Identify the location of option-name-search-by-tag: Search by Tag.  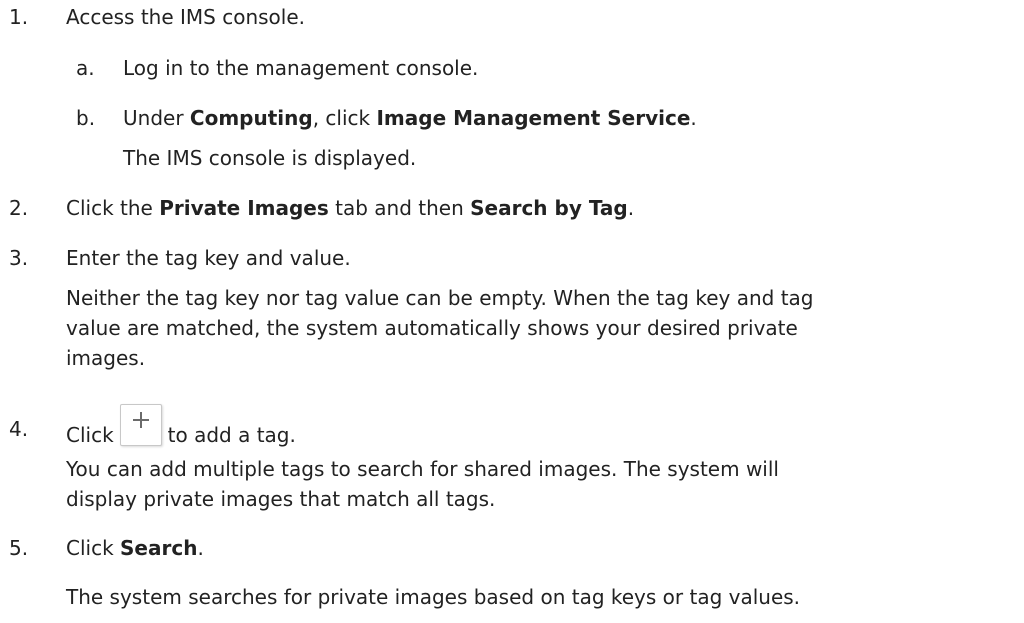
(549, 208).